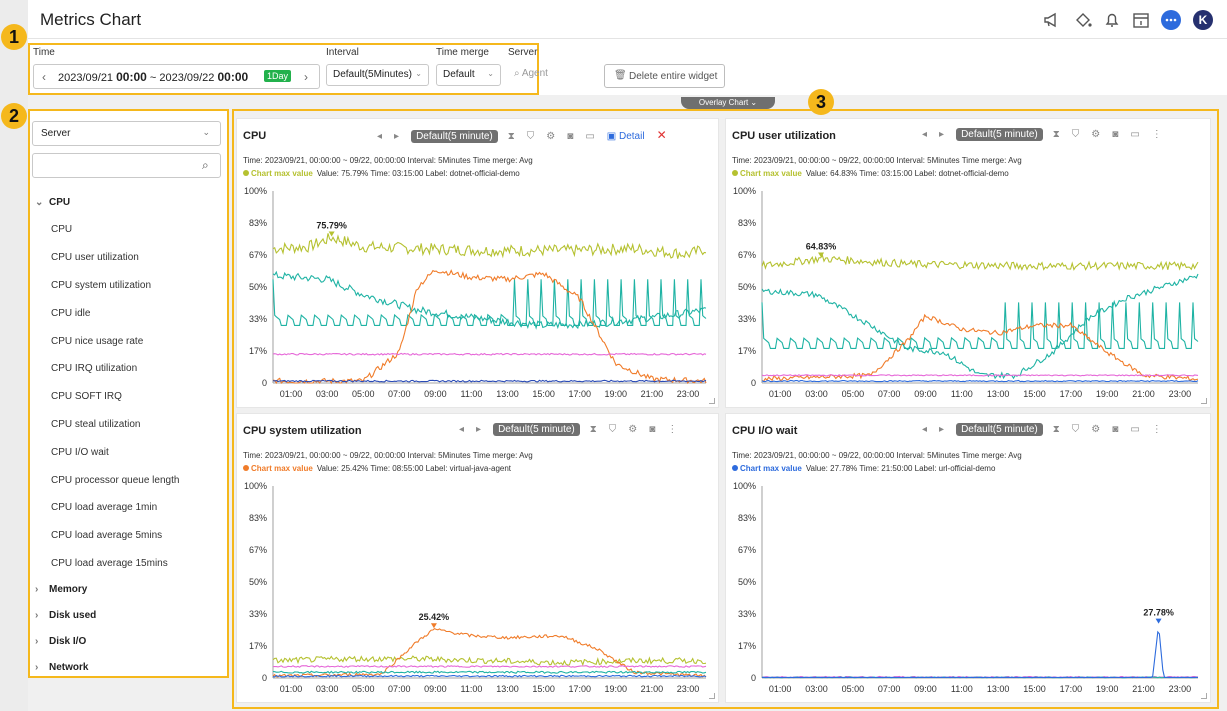  What do you see at coordinates (1052, 20) in the screenshot?
I see `megaphone-icon` at bounding box center [1052, 20].